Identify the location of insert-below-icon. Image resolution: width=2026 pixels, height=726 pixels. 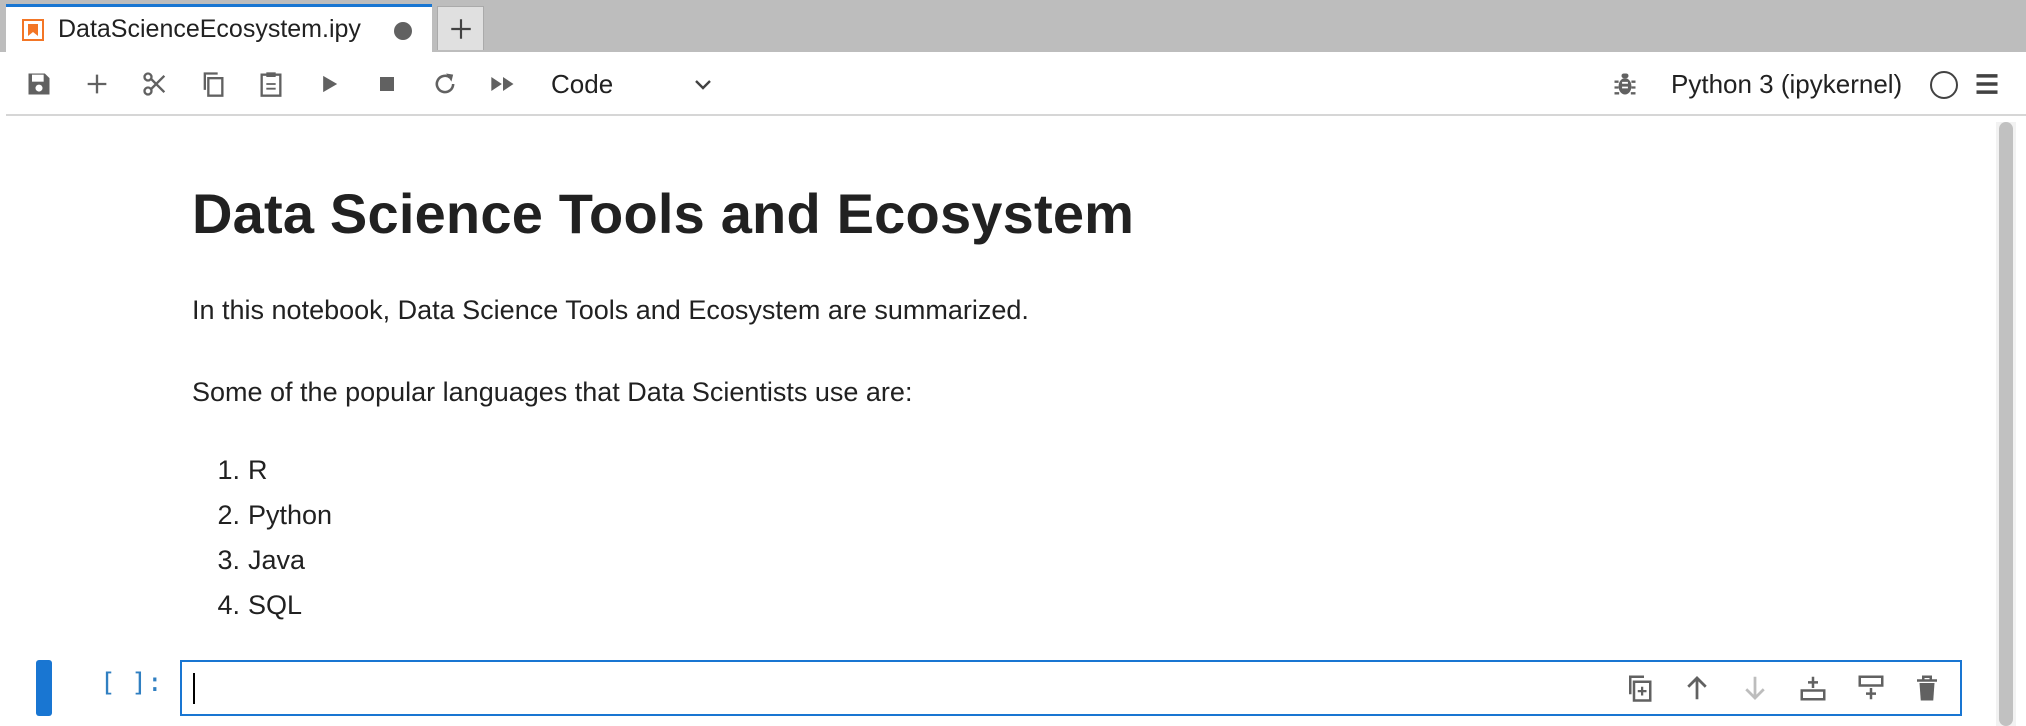
(1813, 688).